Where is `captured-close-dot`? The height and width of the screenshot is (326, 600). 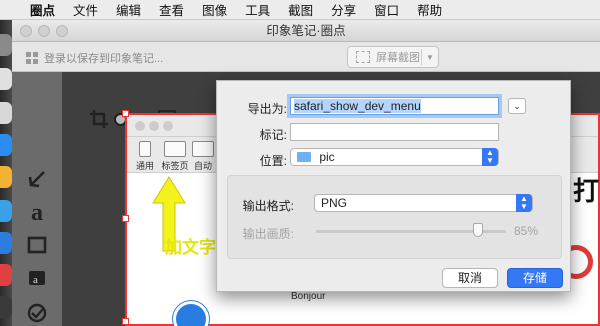 captured-close-dot is located at coordinates (140, 126).